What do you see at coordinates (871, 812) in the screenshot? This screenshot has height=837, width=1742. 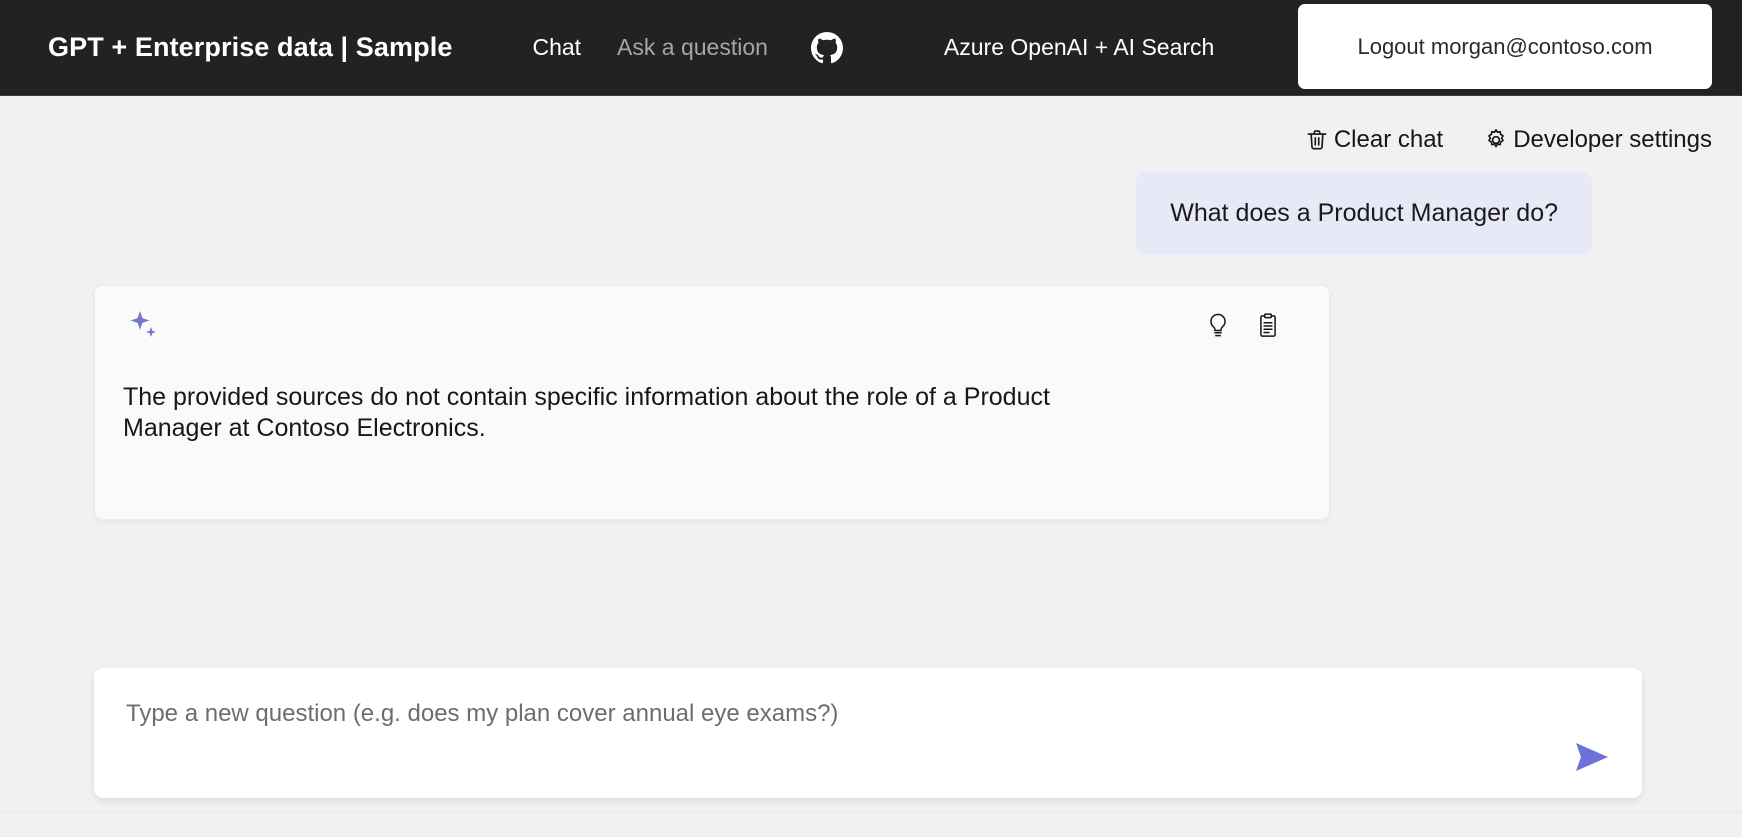 I see `bottom-divider` at bounding box center [871, 812].